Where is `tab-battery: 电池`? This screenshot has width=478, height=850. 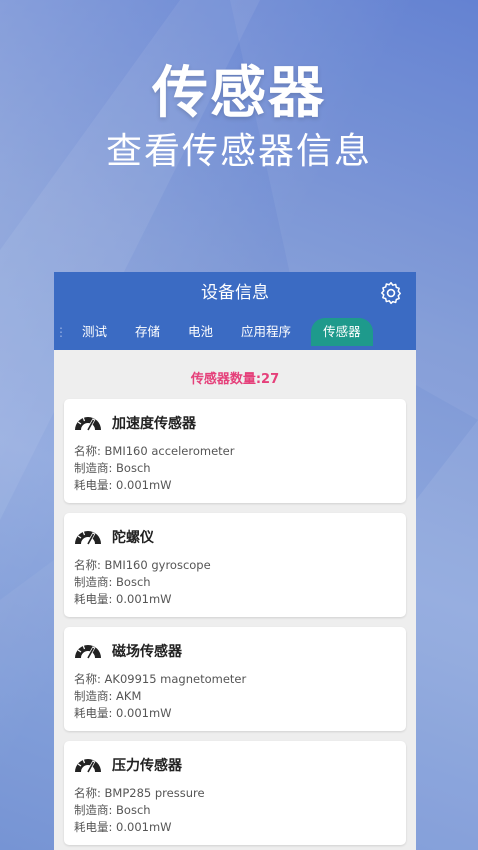
tab-battery: 电池 is located at coordinates (200, 332).